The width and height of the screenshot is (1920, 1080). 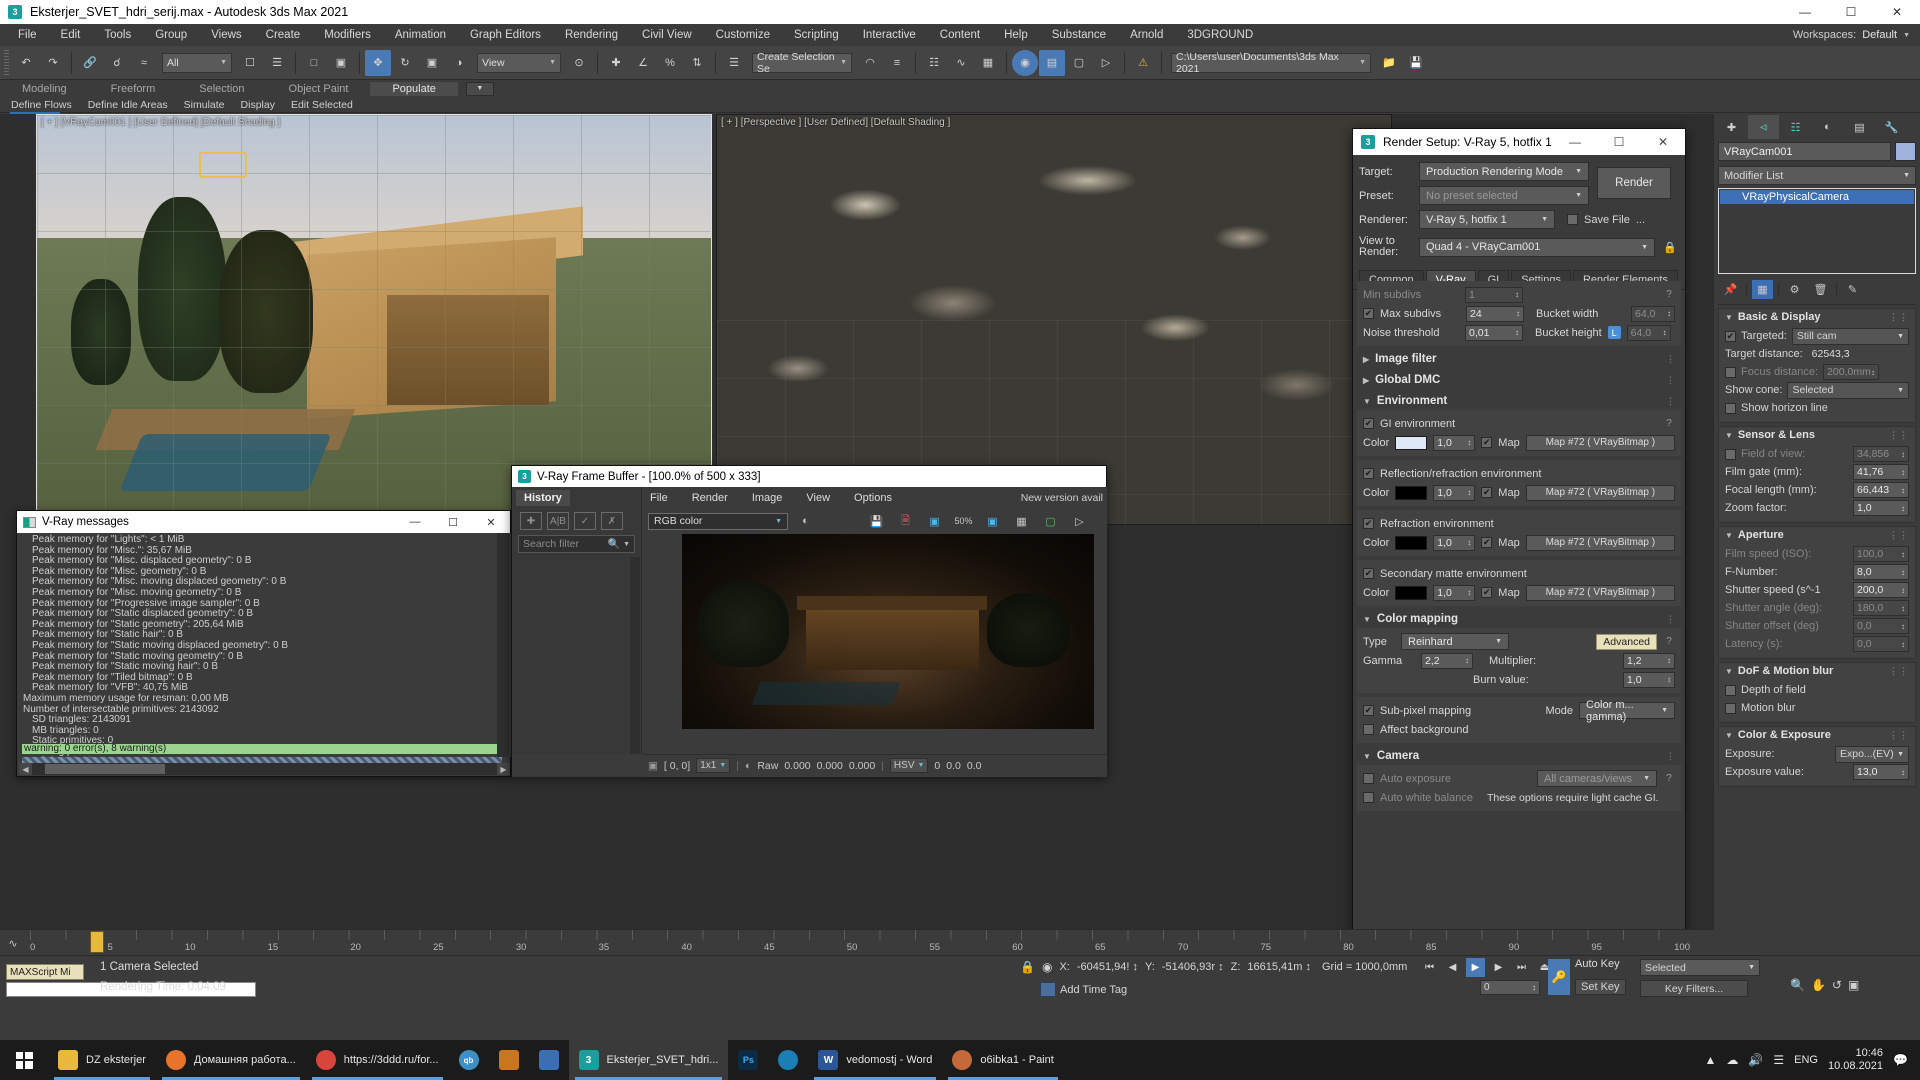 What do you see at coordinates (960, 35) in the screenshot?
I see `menu-item-content: Content` at bounding box center [960, 35].